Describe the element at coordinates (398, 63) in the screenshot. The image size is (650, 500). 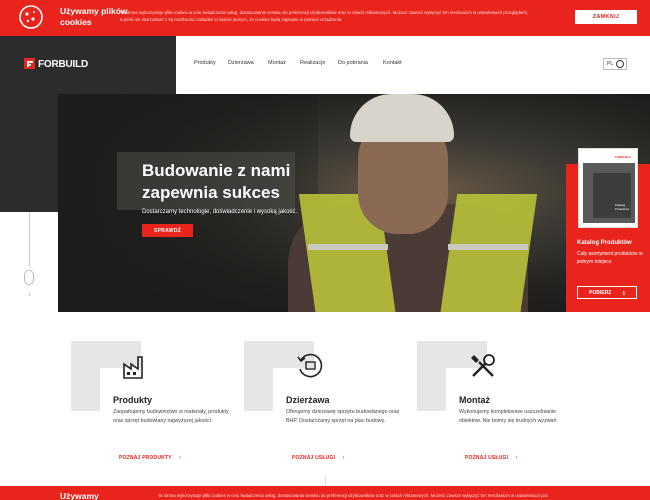
I see `nav-item-kontakt: Kontakt` at that location.